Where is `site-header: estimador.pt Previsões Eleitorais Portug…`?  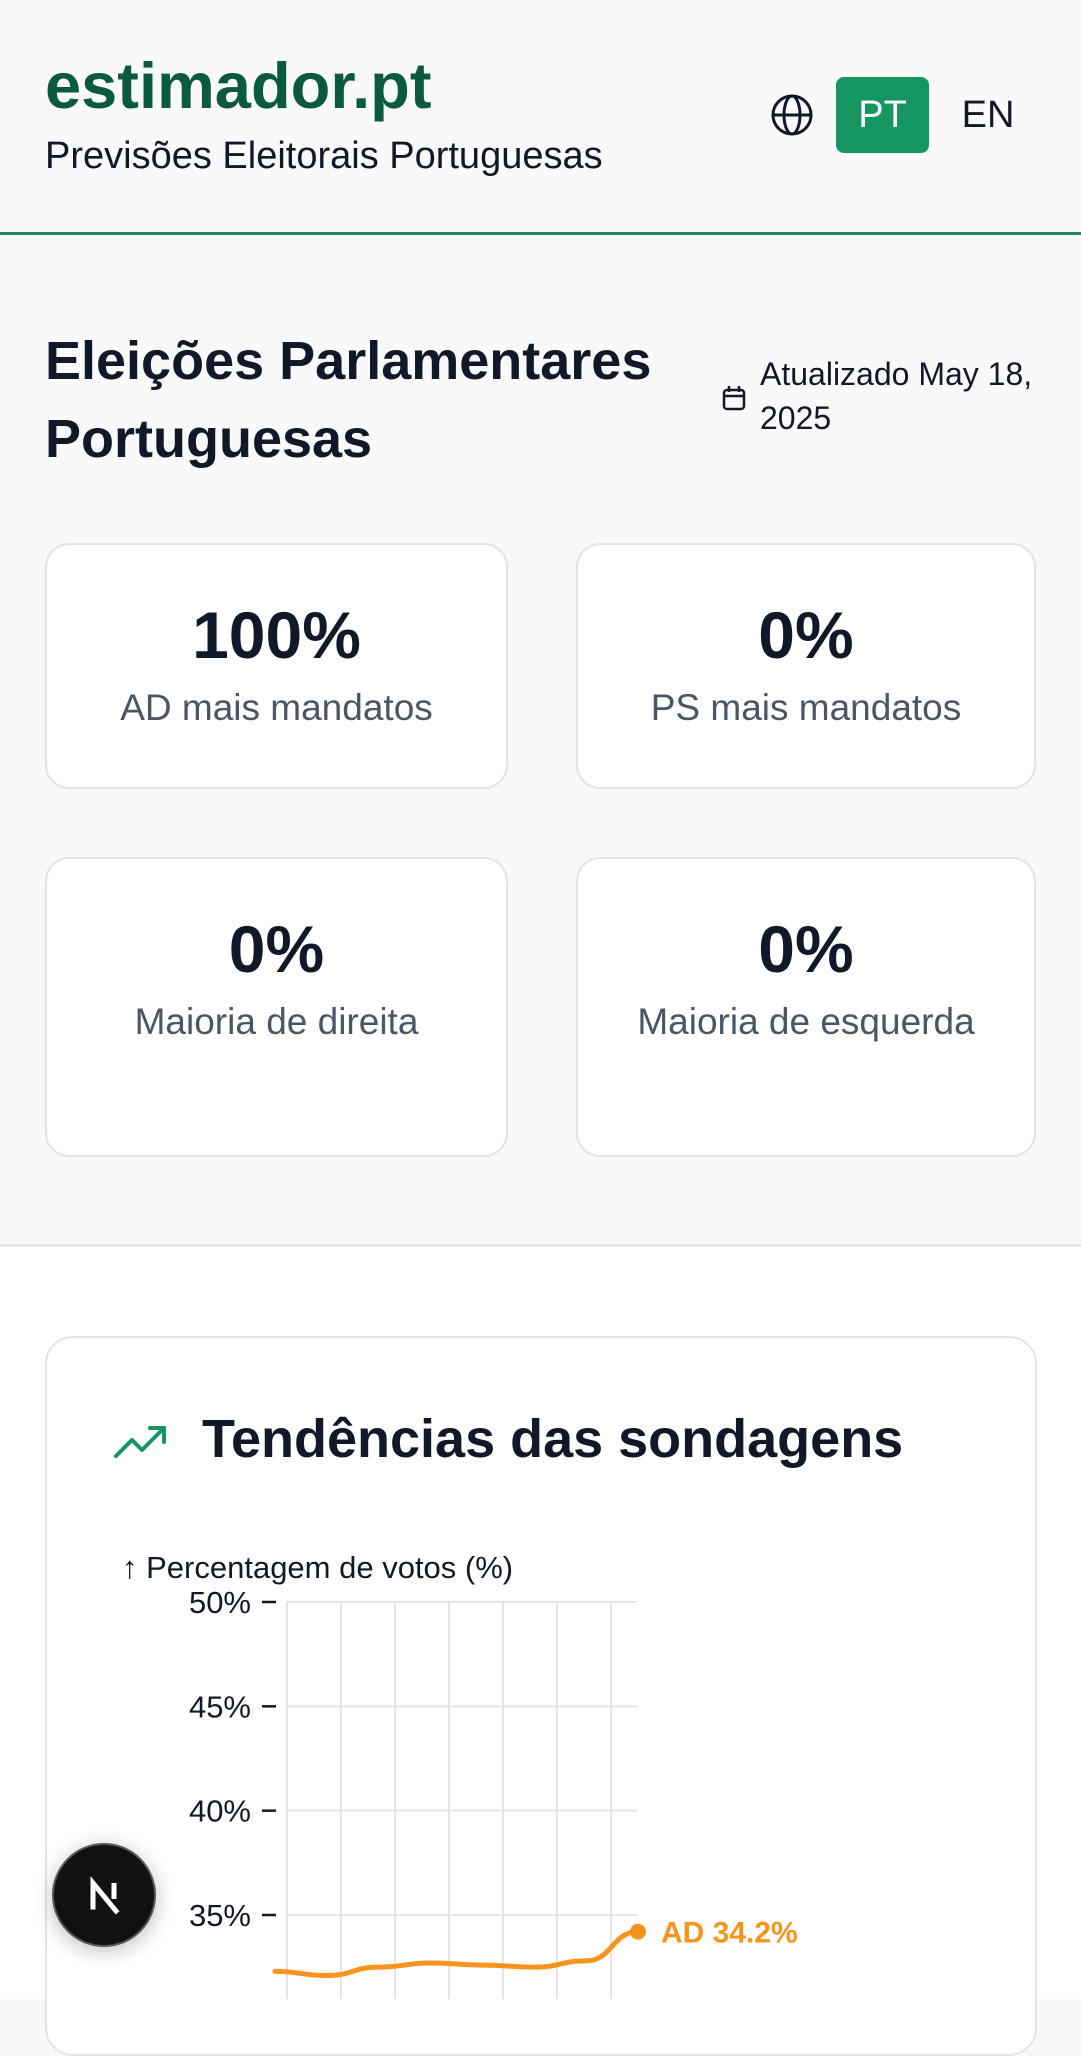 site-header: estimador.pt Previsões Eleitorais Portug… is located at coordinates (540, 117).